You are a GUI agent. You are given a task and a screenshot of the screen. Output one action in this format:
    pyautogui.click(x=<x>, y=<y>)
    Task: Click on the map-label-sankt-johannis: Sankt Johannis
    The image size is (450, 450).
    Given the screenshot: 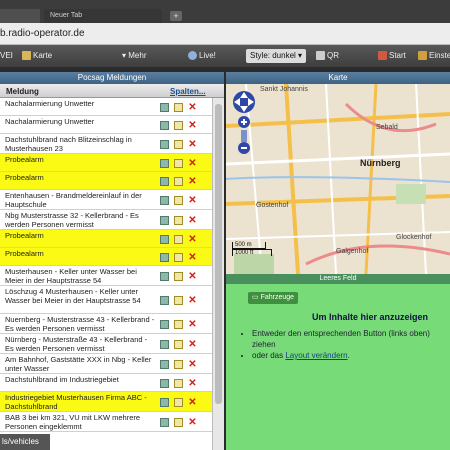 What is the action you would take?
    pyautogui.click(x=284, y=89)
    